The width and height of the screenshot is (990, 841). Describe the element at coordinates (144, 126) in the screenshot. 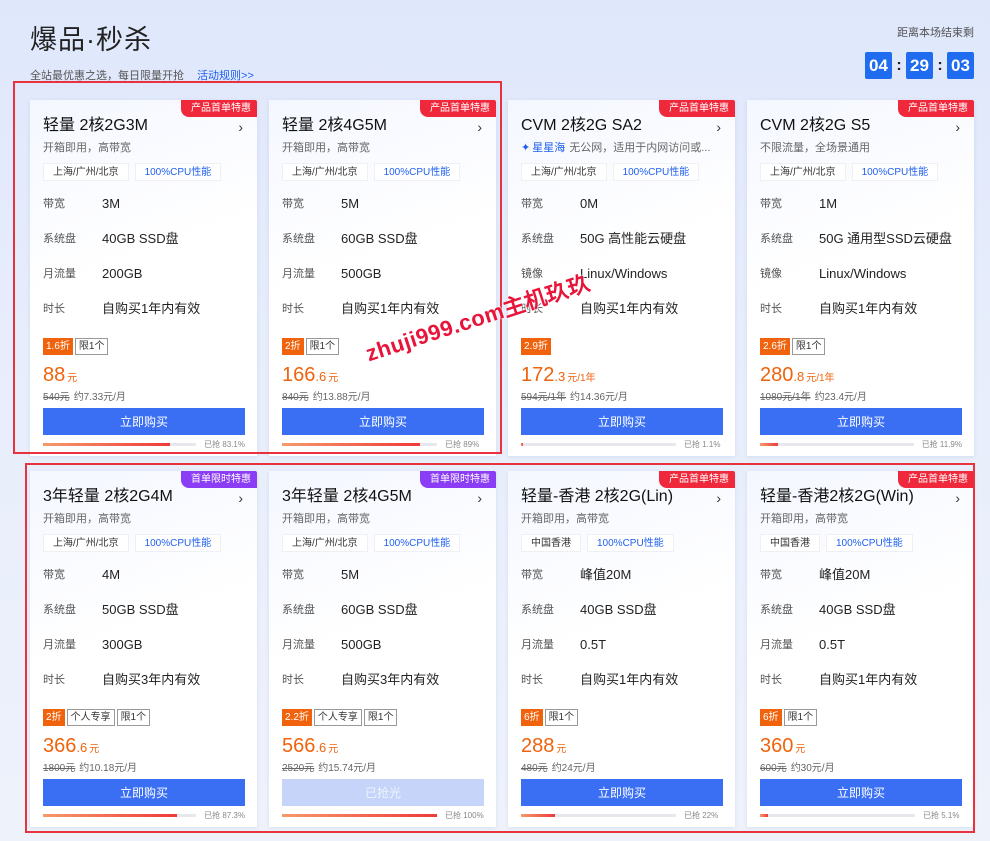

I see `product-name: 轻量 2核2G3M` at that location.